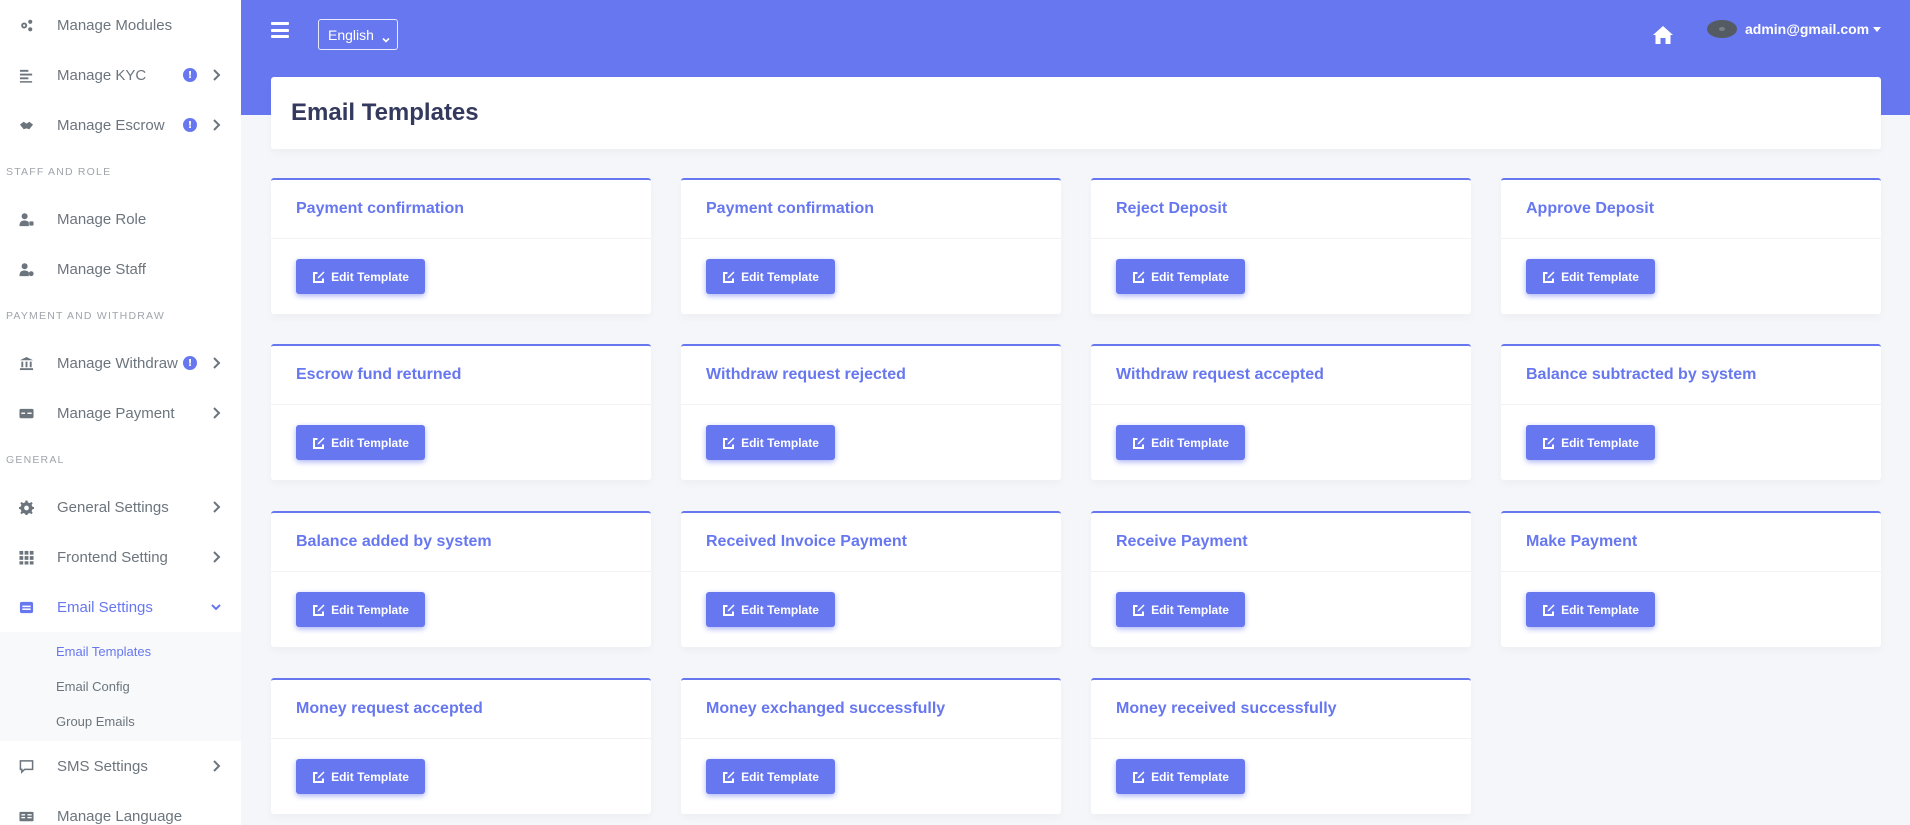  I want to click on card-header: Escrow fund returned, so click(461, 375).